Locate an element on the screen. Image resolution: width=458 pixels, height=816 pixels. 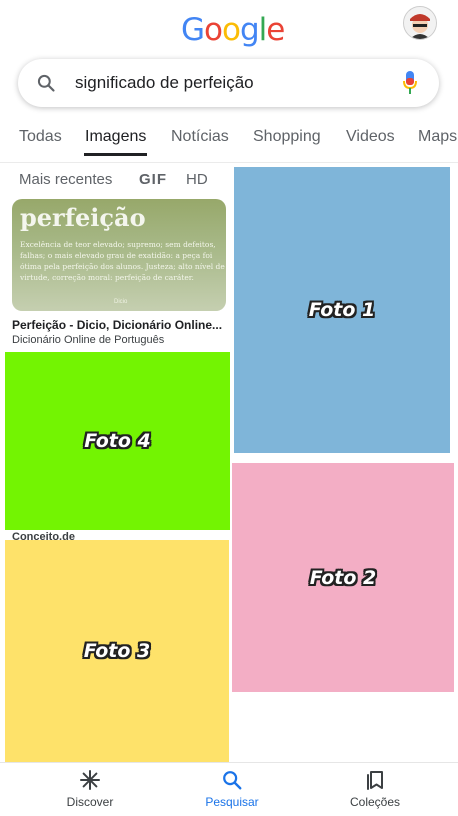
logo-letter: g is located at coordinates (249, 30).